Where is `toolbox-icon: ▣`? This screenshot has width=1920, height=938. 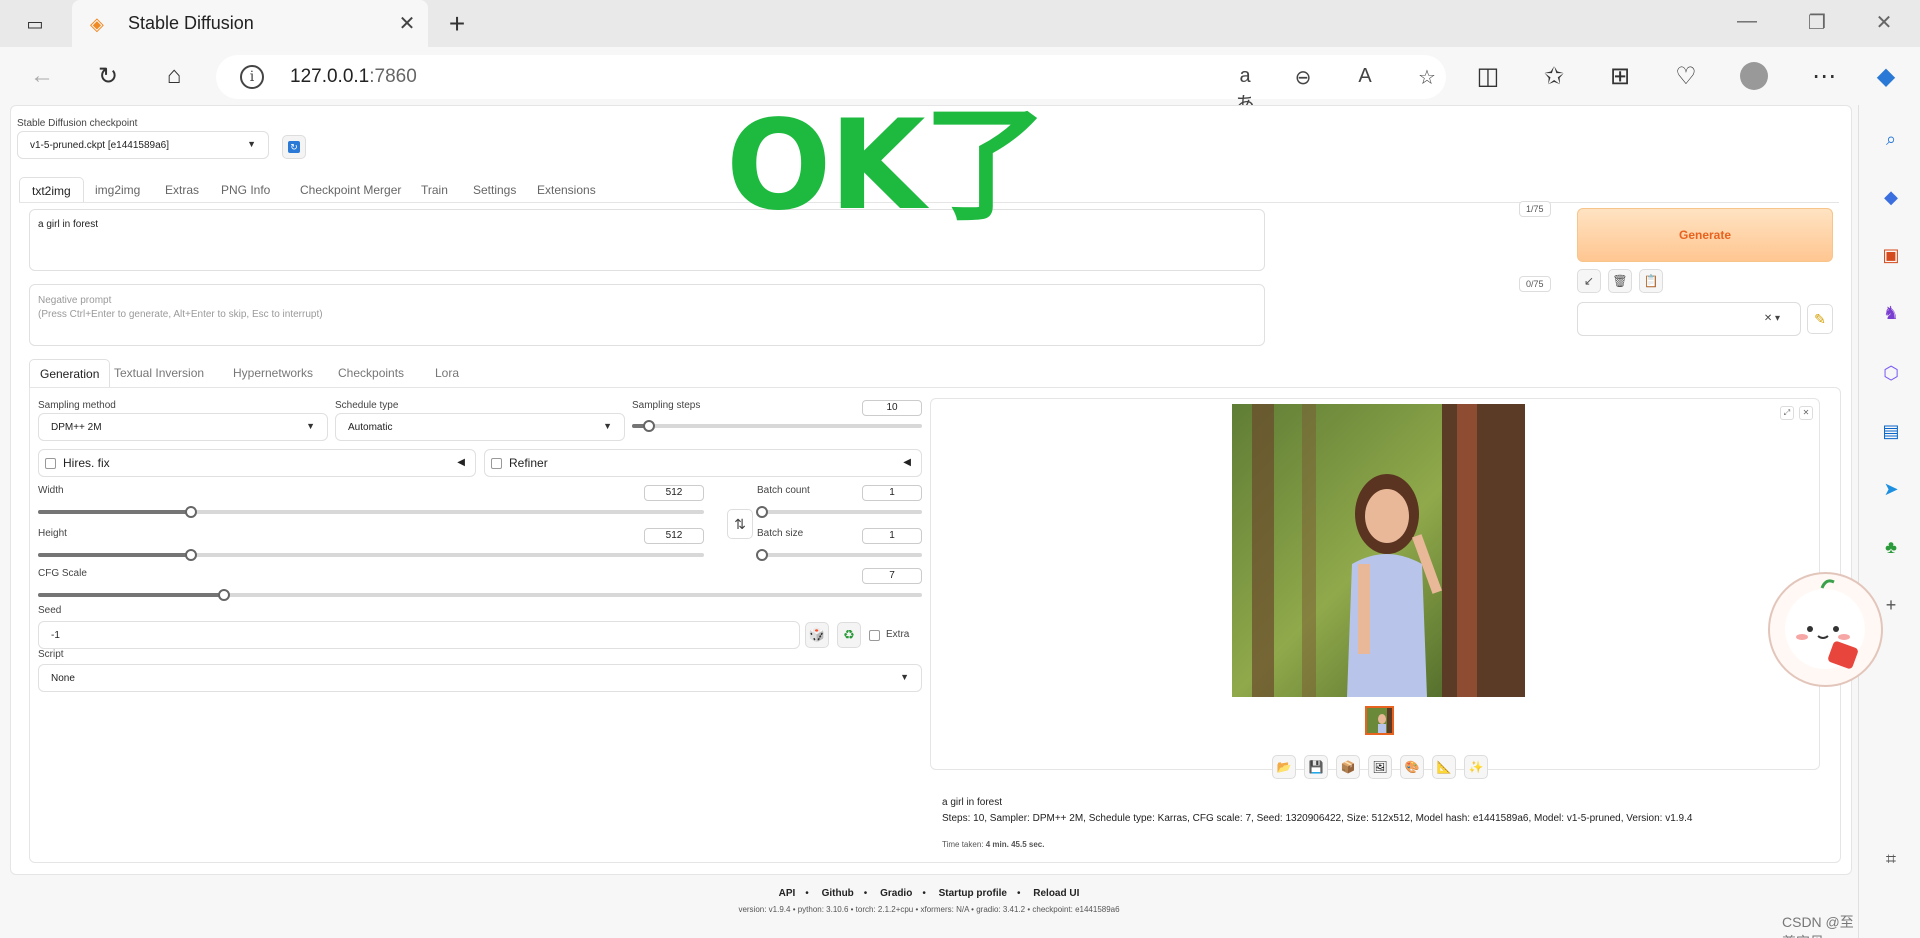
toolbox-icon: ▣ is located at coordinates (1891, 255).